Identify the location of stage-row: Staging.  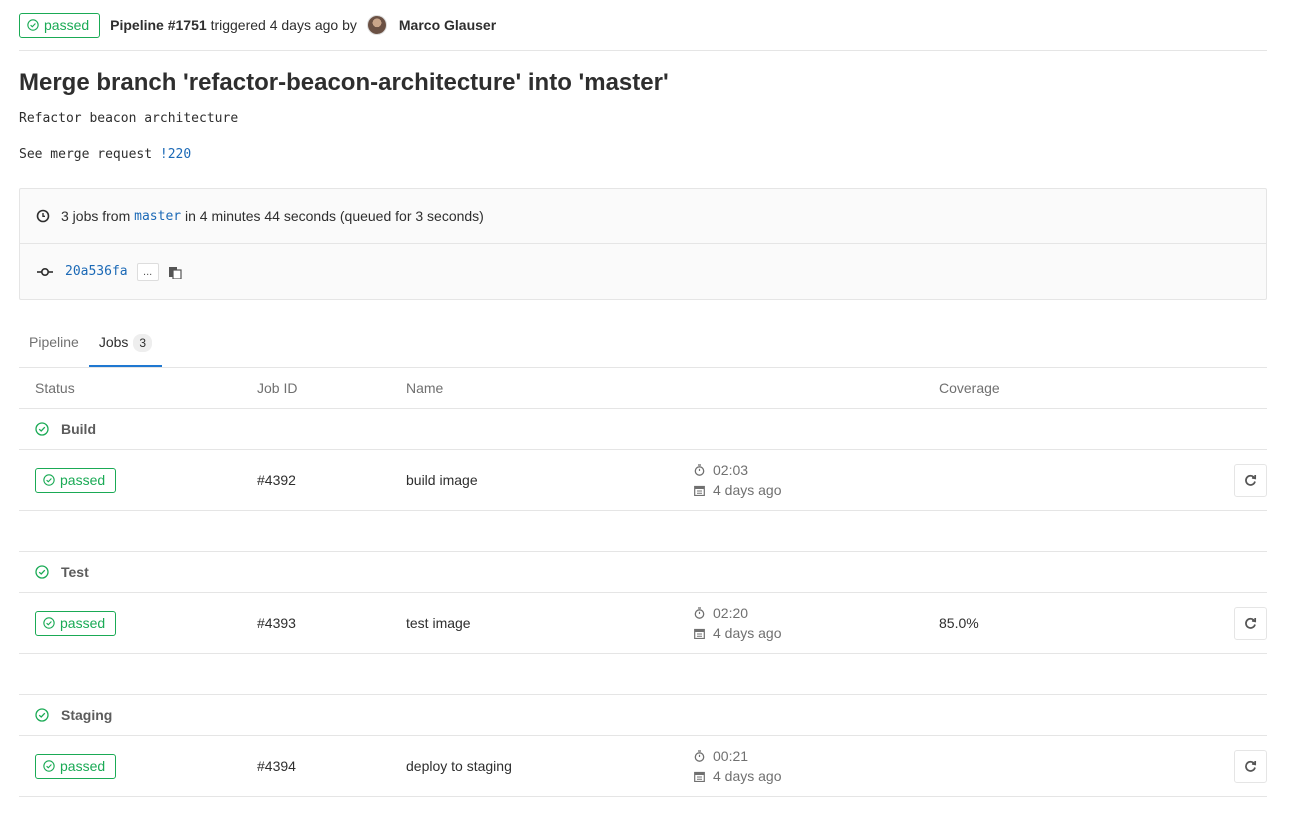
(643, 715).